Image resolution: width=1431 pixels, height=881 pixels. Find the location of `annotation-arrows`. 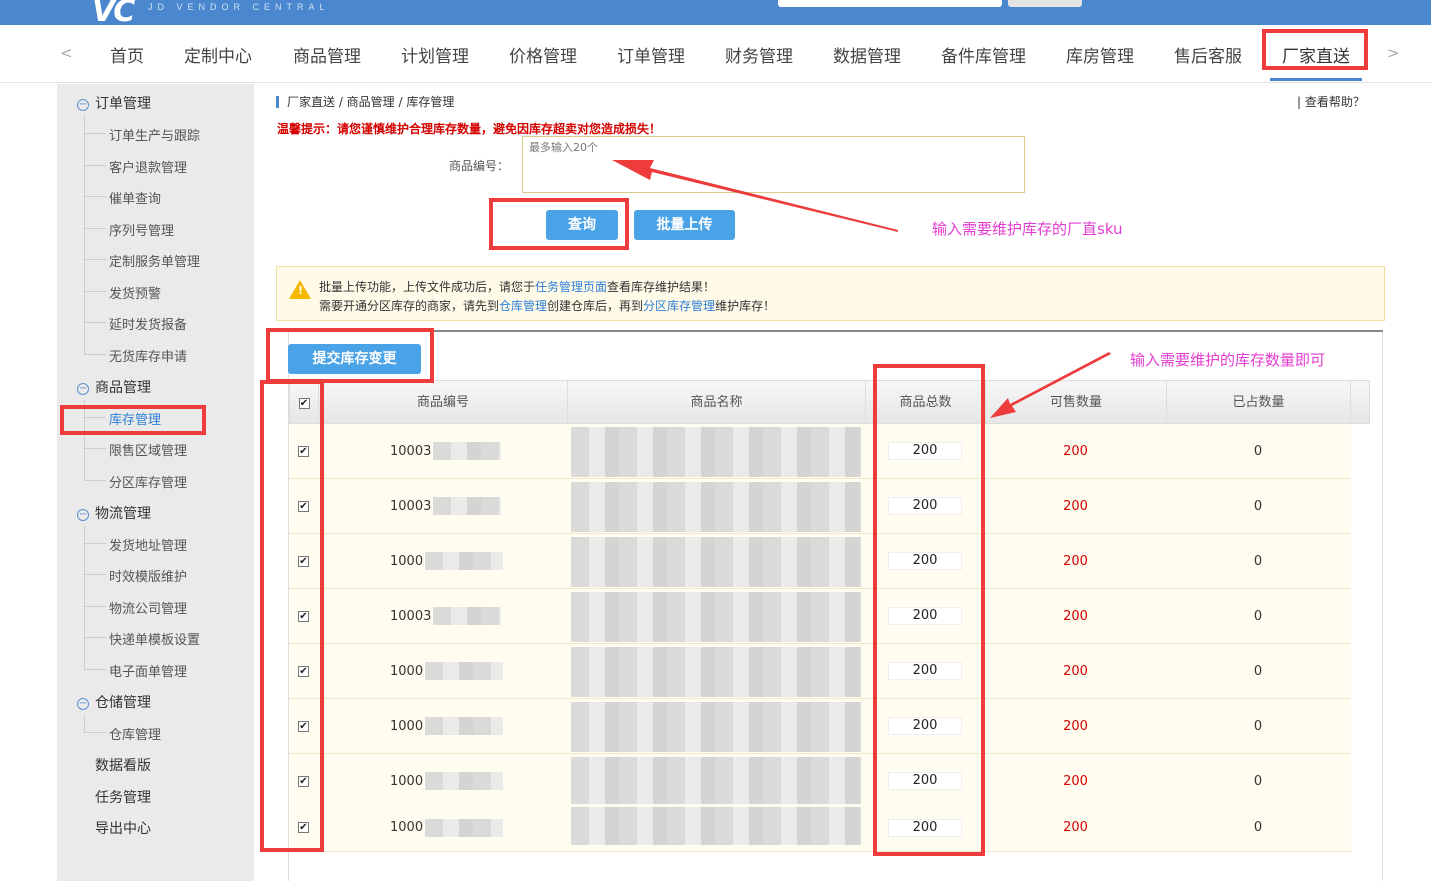

annotation-arrows is located at coordinates (861, 289).